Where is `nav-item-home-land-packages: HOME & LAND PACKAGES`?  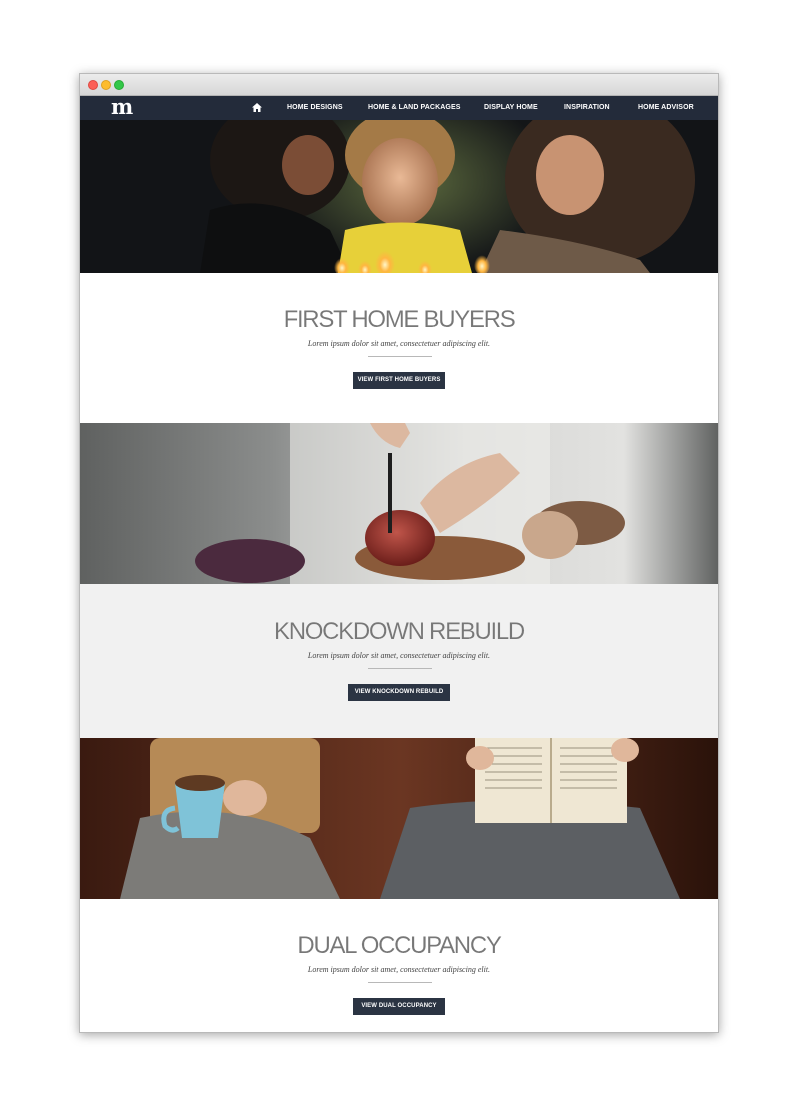 nav-item-home-land-packages: HOME & LAND PACKAGES is located at coordinates (414, 108).